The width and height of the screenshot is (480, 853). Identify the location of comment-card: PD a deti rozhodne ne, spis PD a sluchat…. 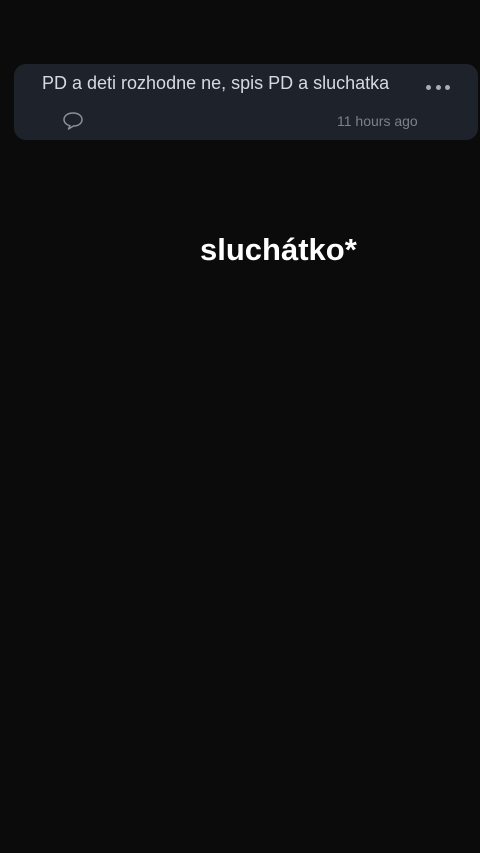
(246, 102).